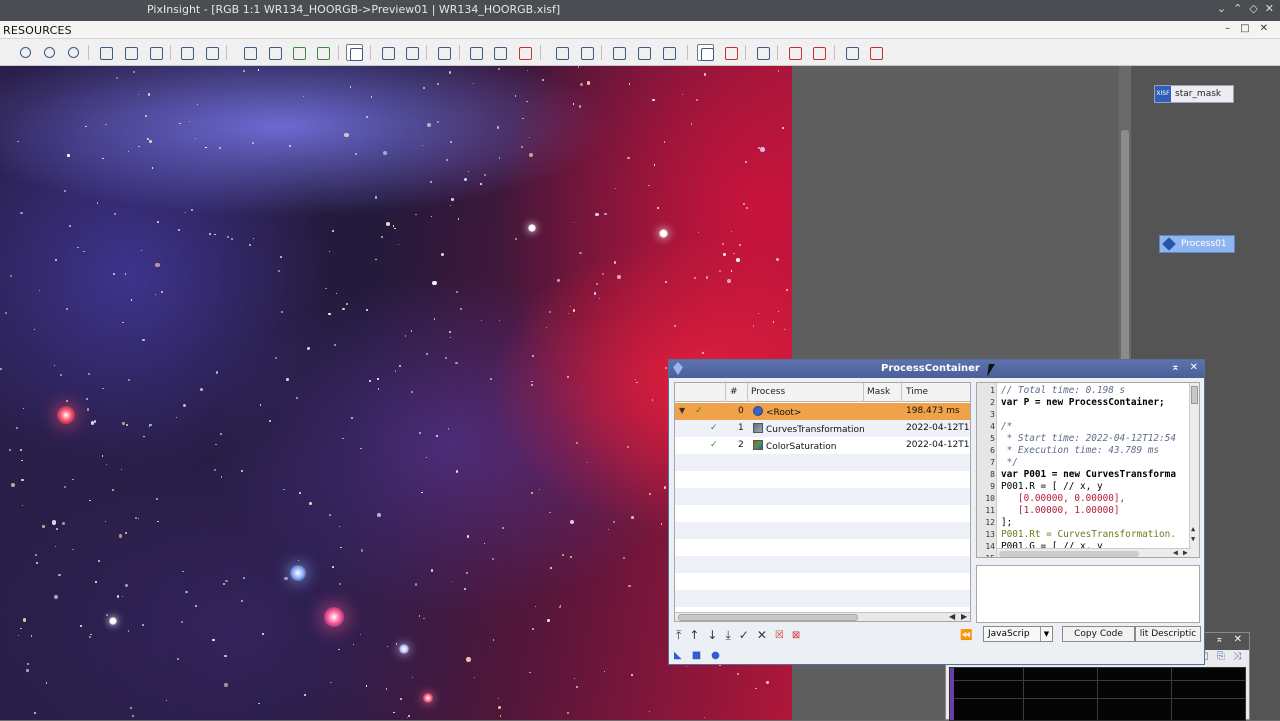 Image resolution: width=1280 pixels, height=721 pixels. I want to click on explorer-icon, so click(762, 52).